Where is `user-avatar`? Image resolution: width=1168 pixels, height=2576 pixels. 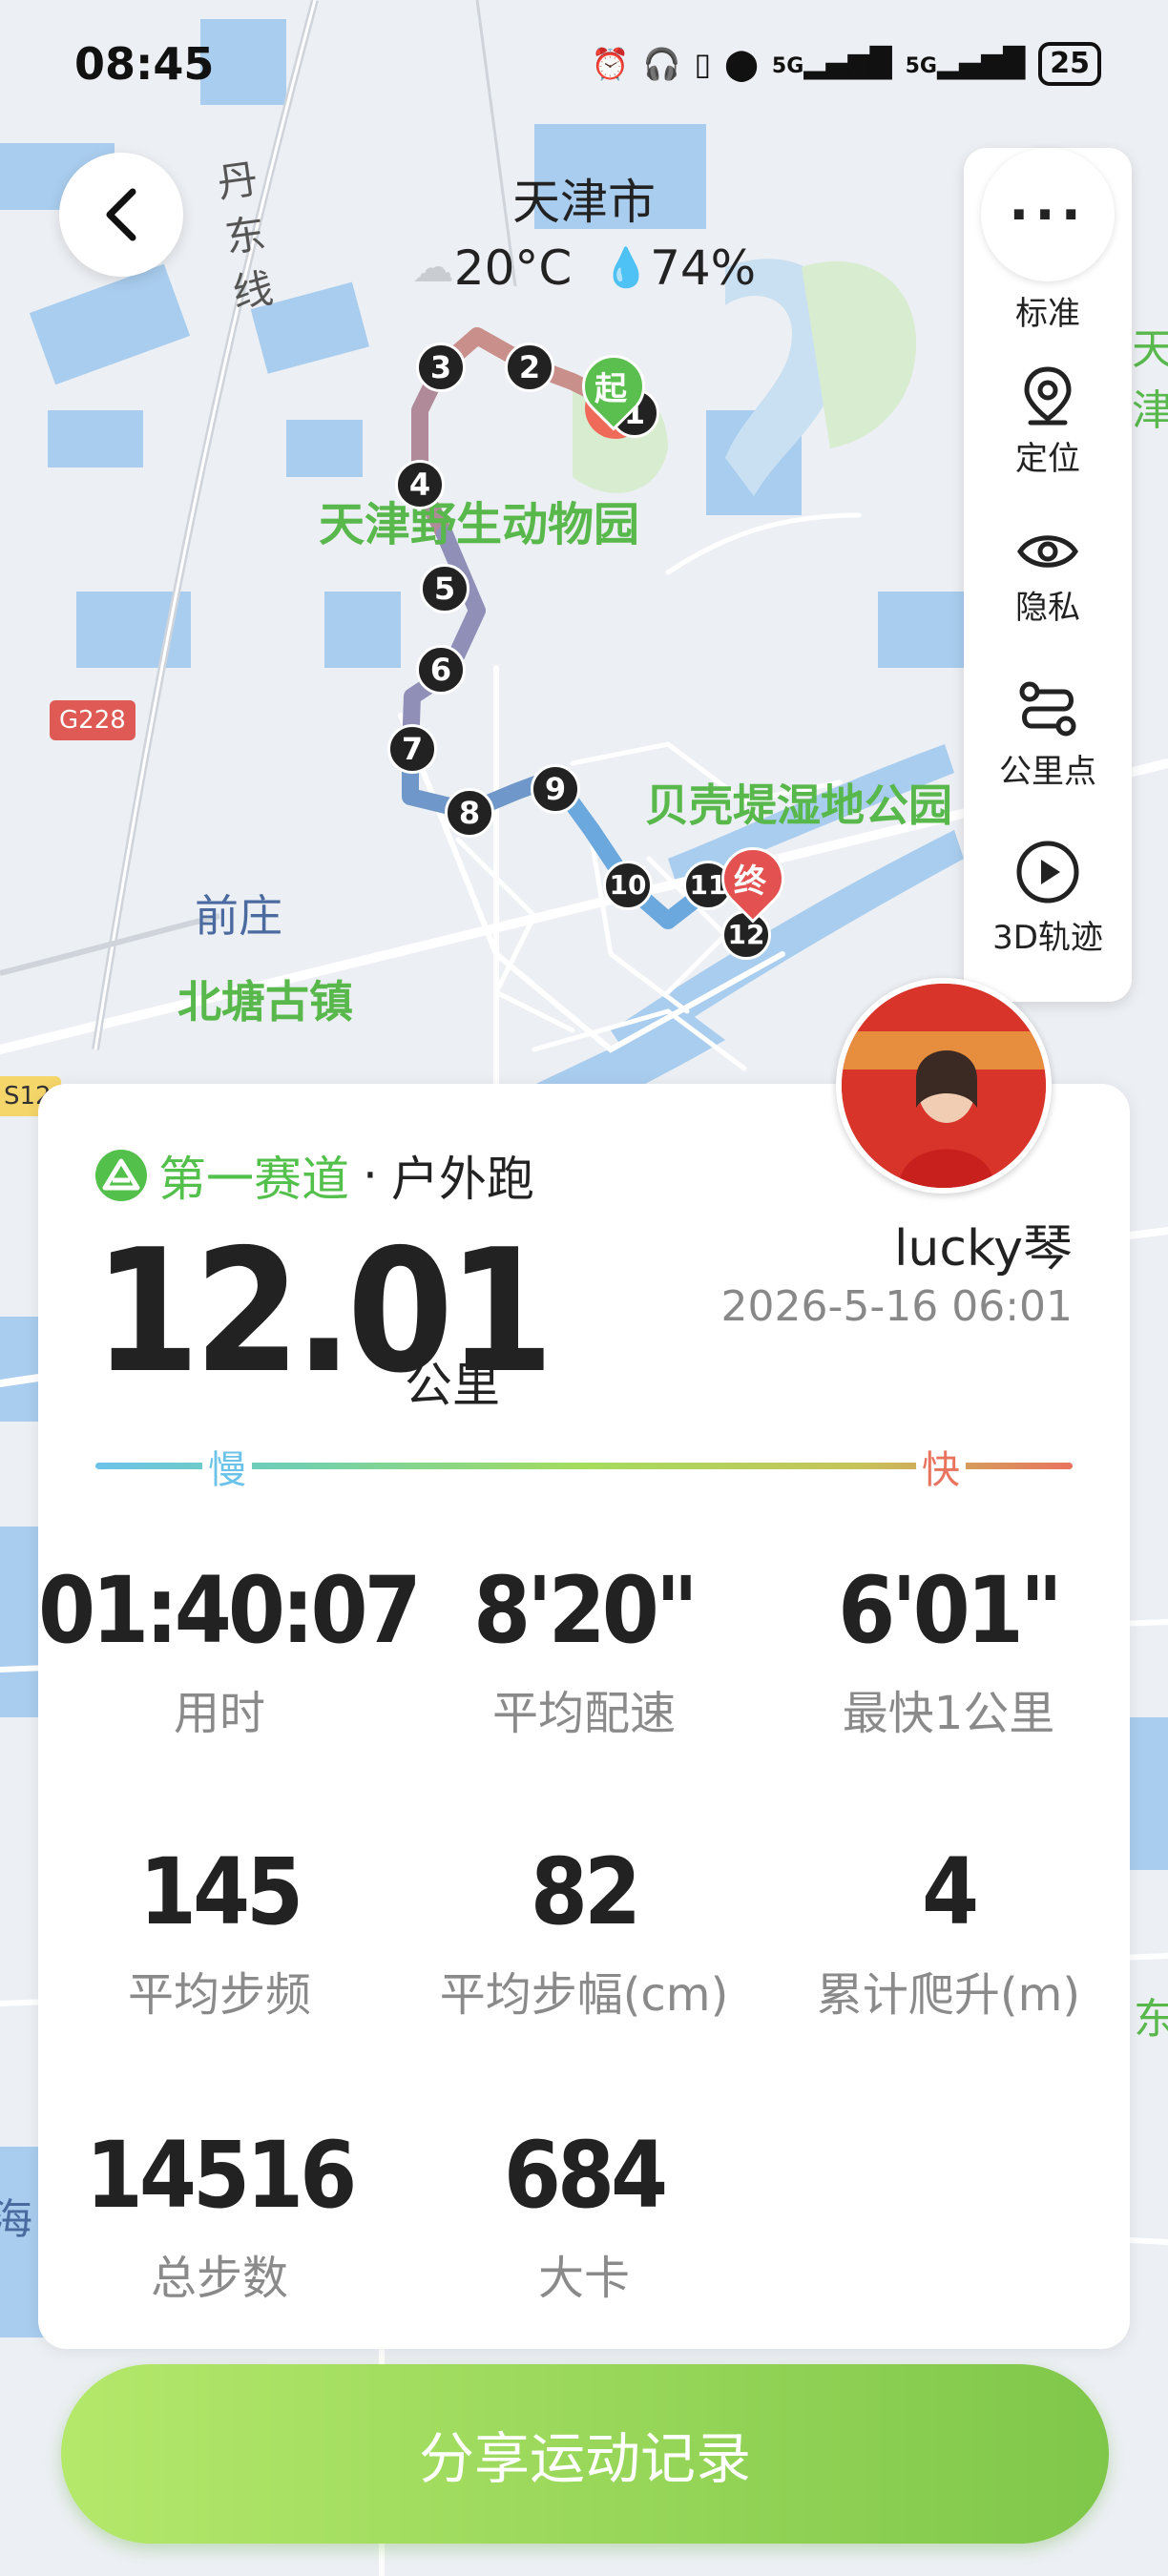
user-avatar is located at coordinates (944, 1086).